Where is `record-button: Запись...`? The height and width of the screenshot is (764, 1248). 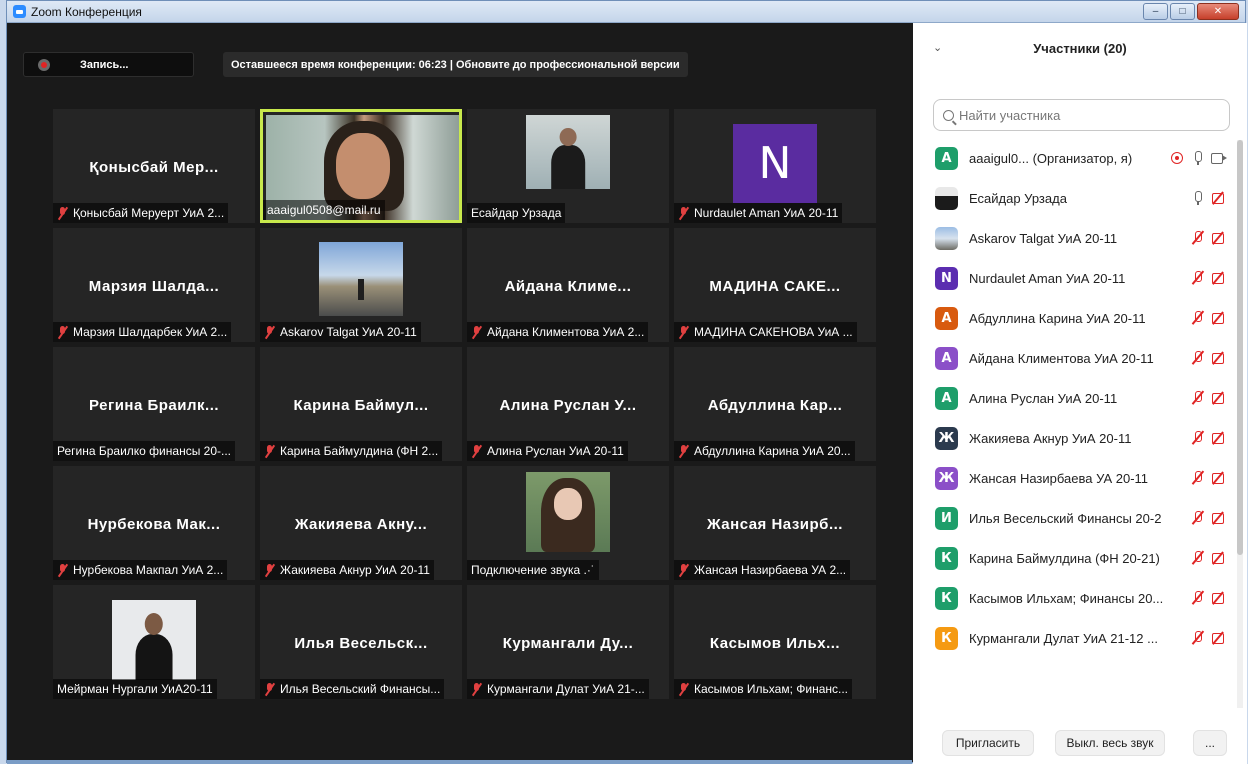
record-button: Запись... is located at coordinates (108, 64).